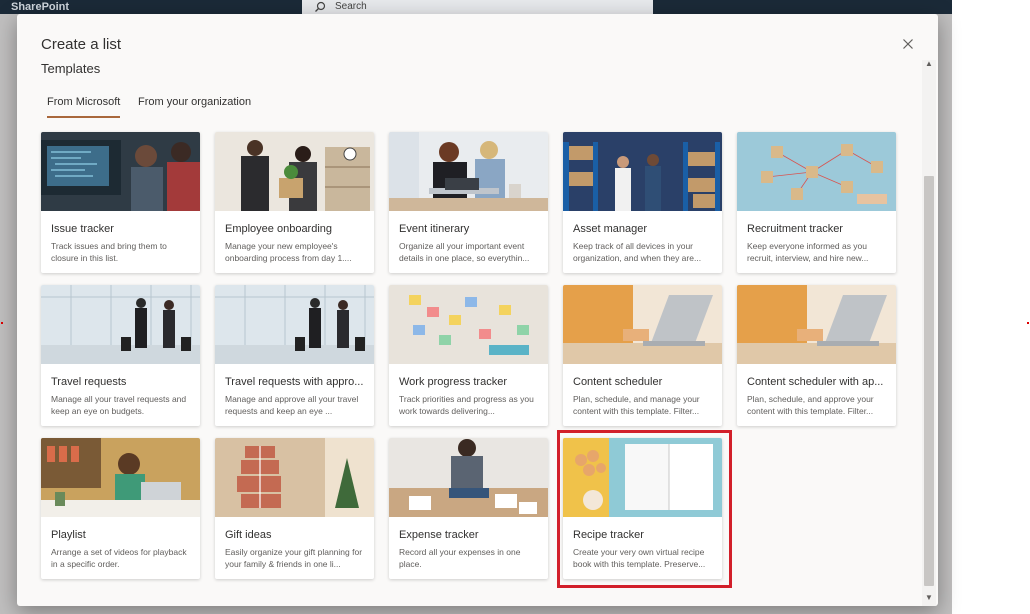  I want to click on template-title: Playlist, so click(68, 535).